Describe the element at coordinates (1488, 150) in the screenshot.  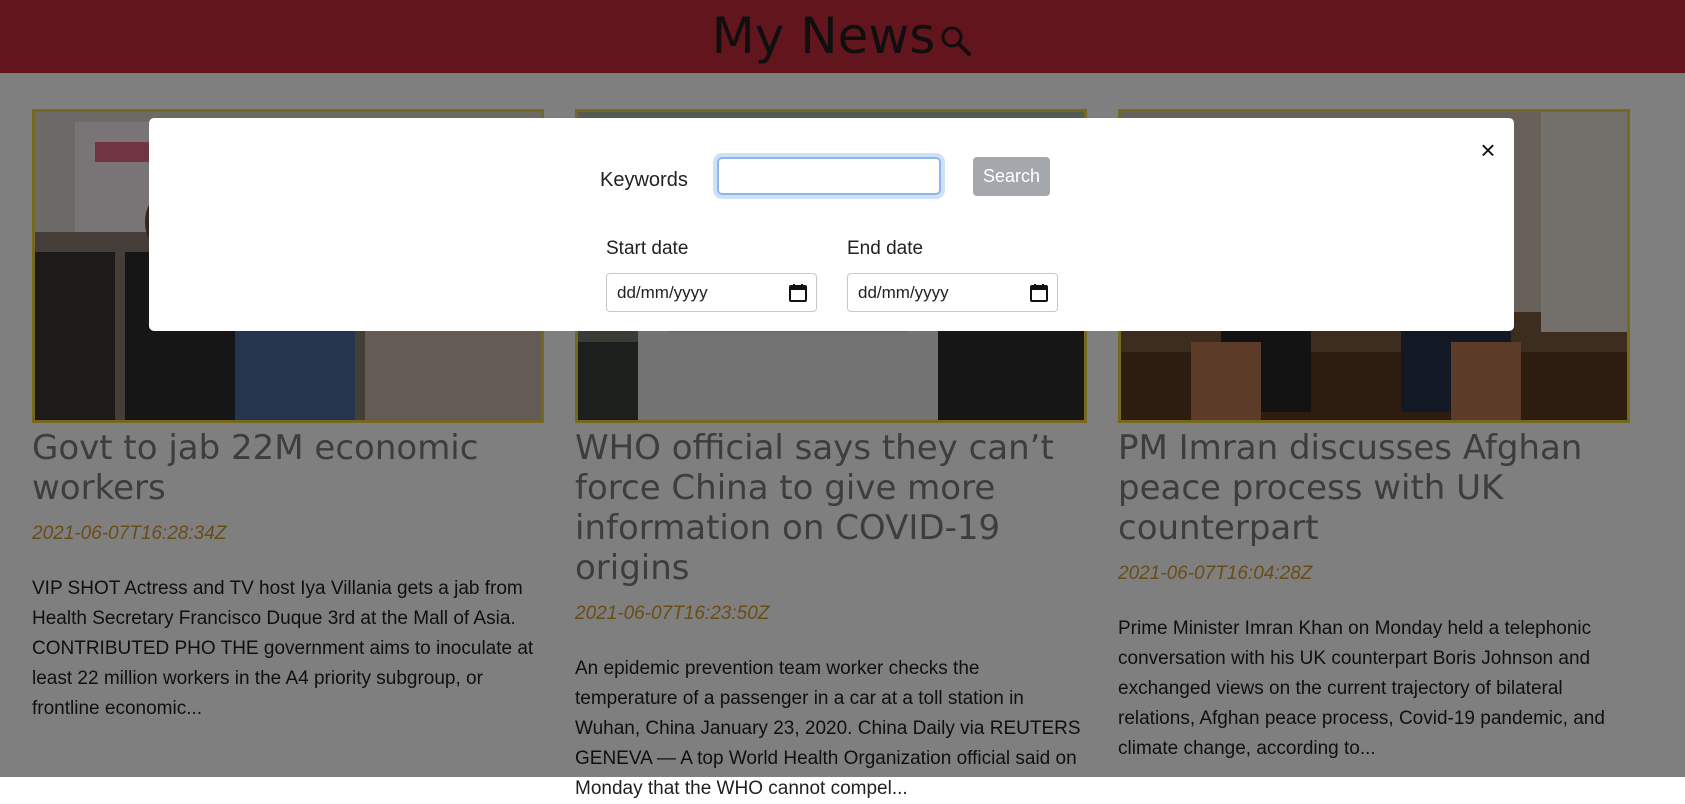
I see `close-button: ×` at that location.